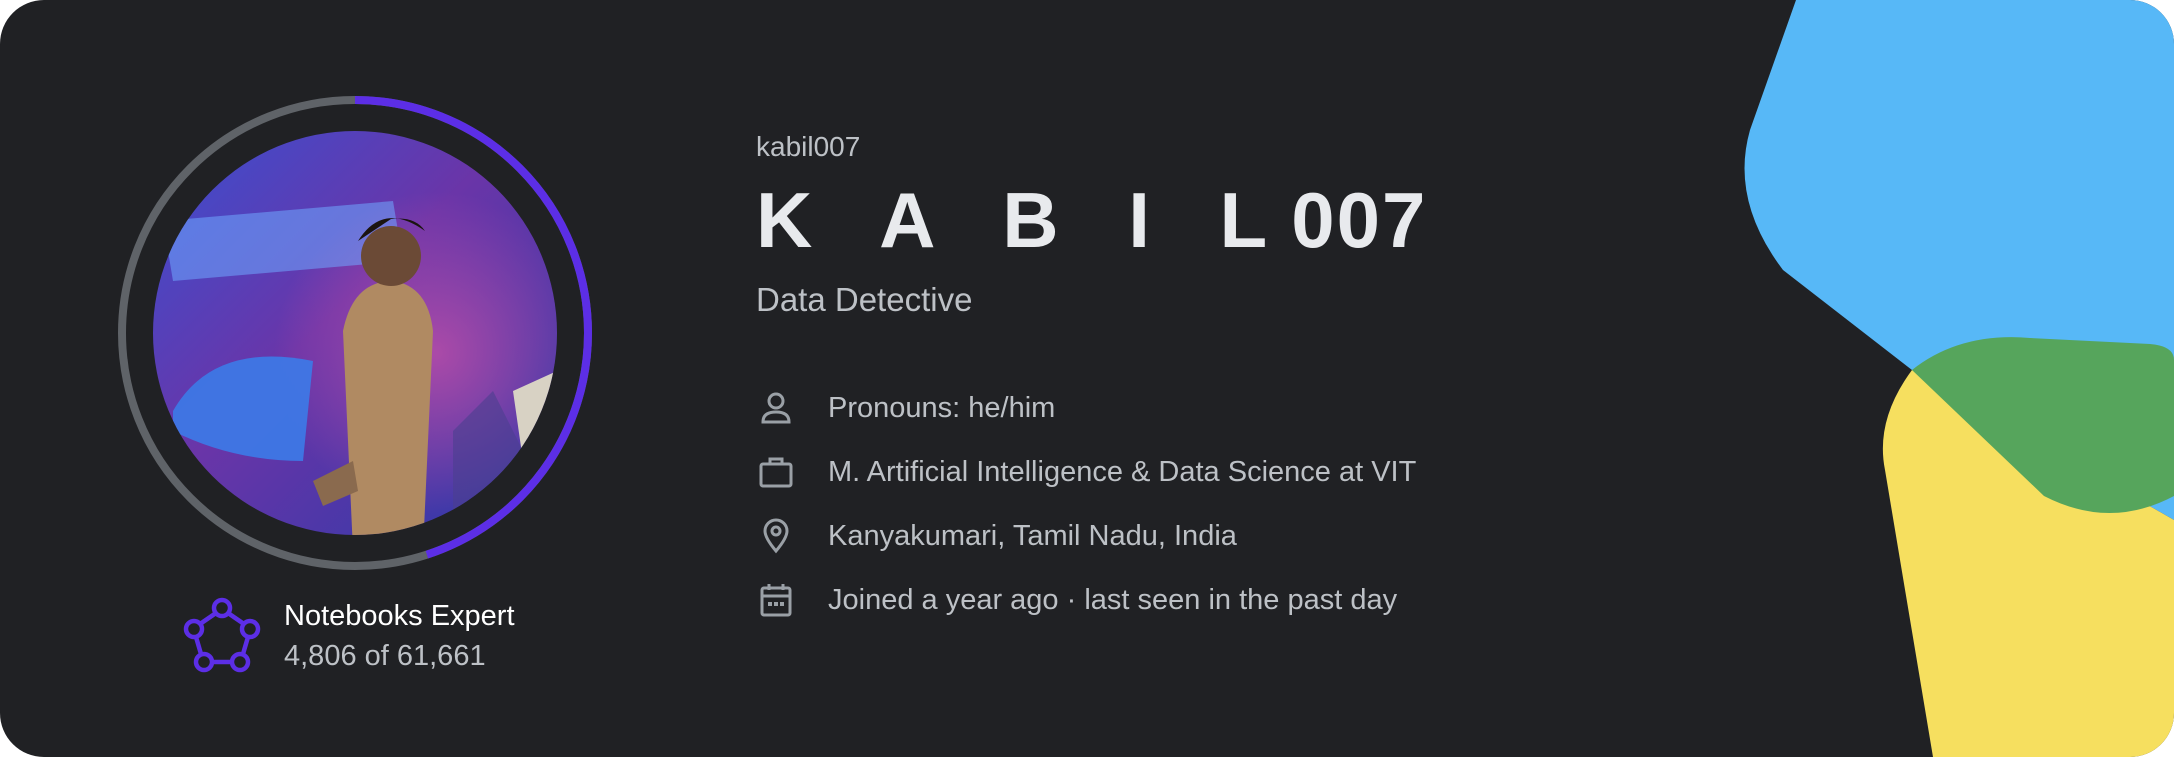  I want to click on calendar-icon, so click(776, 600).